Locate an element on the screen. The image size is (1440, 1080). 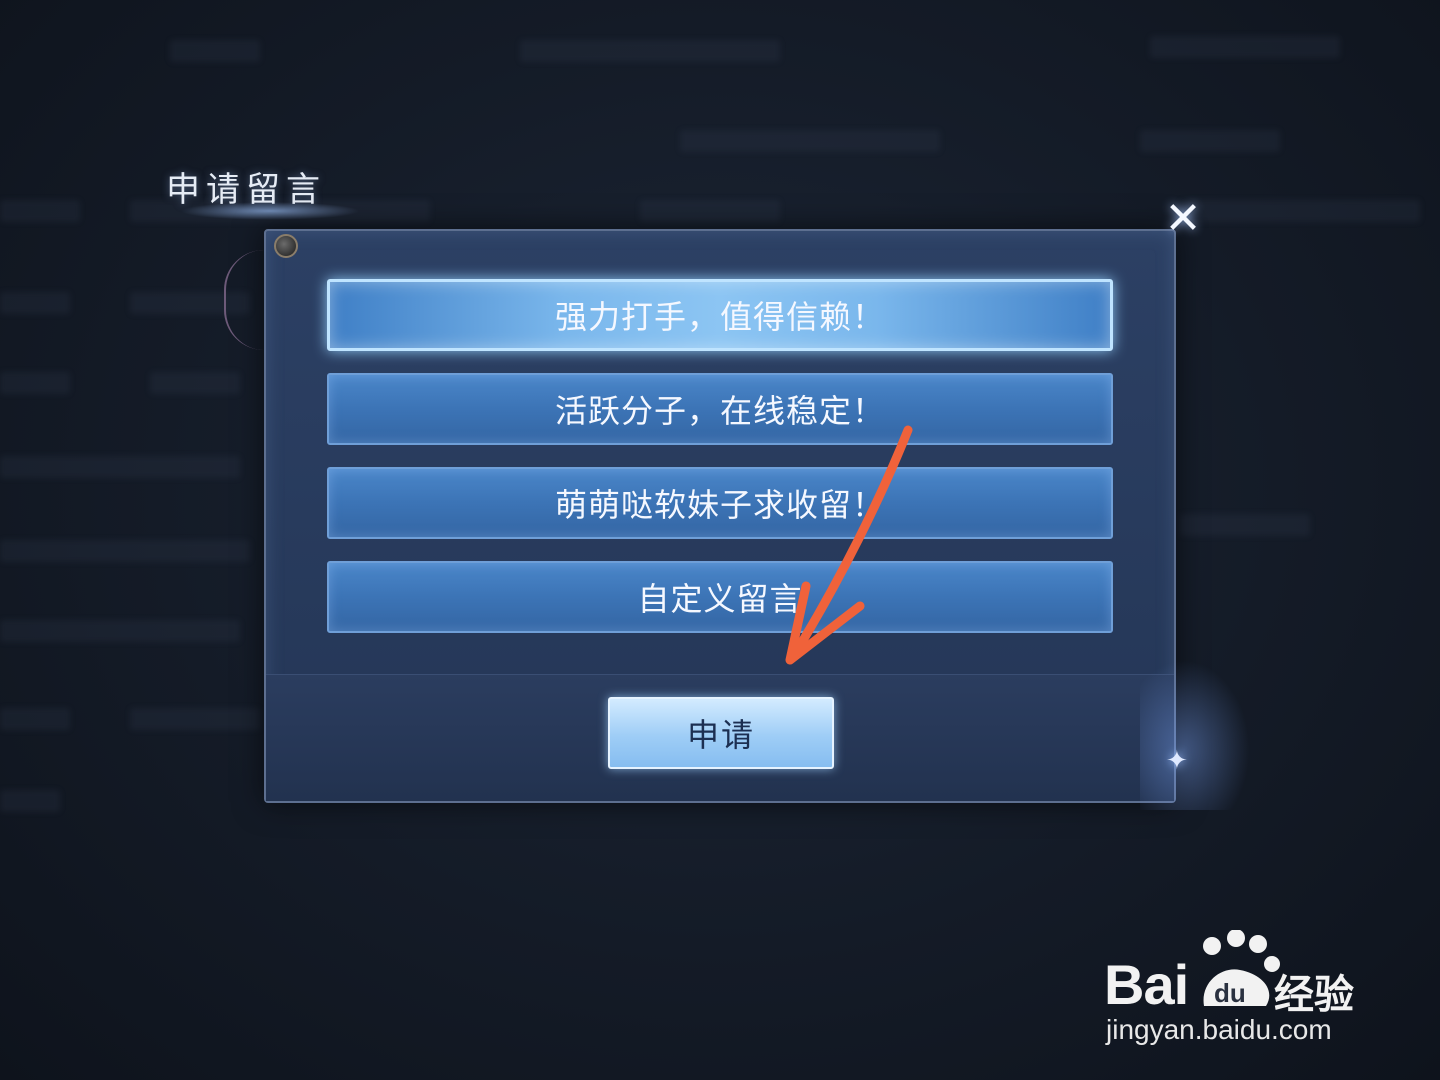
message-option-label: 萌萌哒软妹子求收留！ is located at coordinates (719, 505).